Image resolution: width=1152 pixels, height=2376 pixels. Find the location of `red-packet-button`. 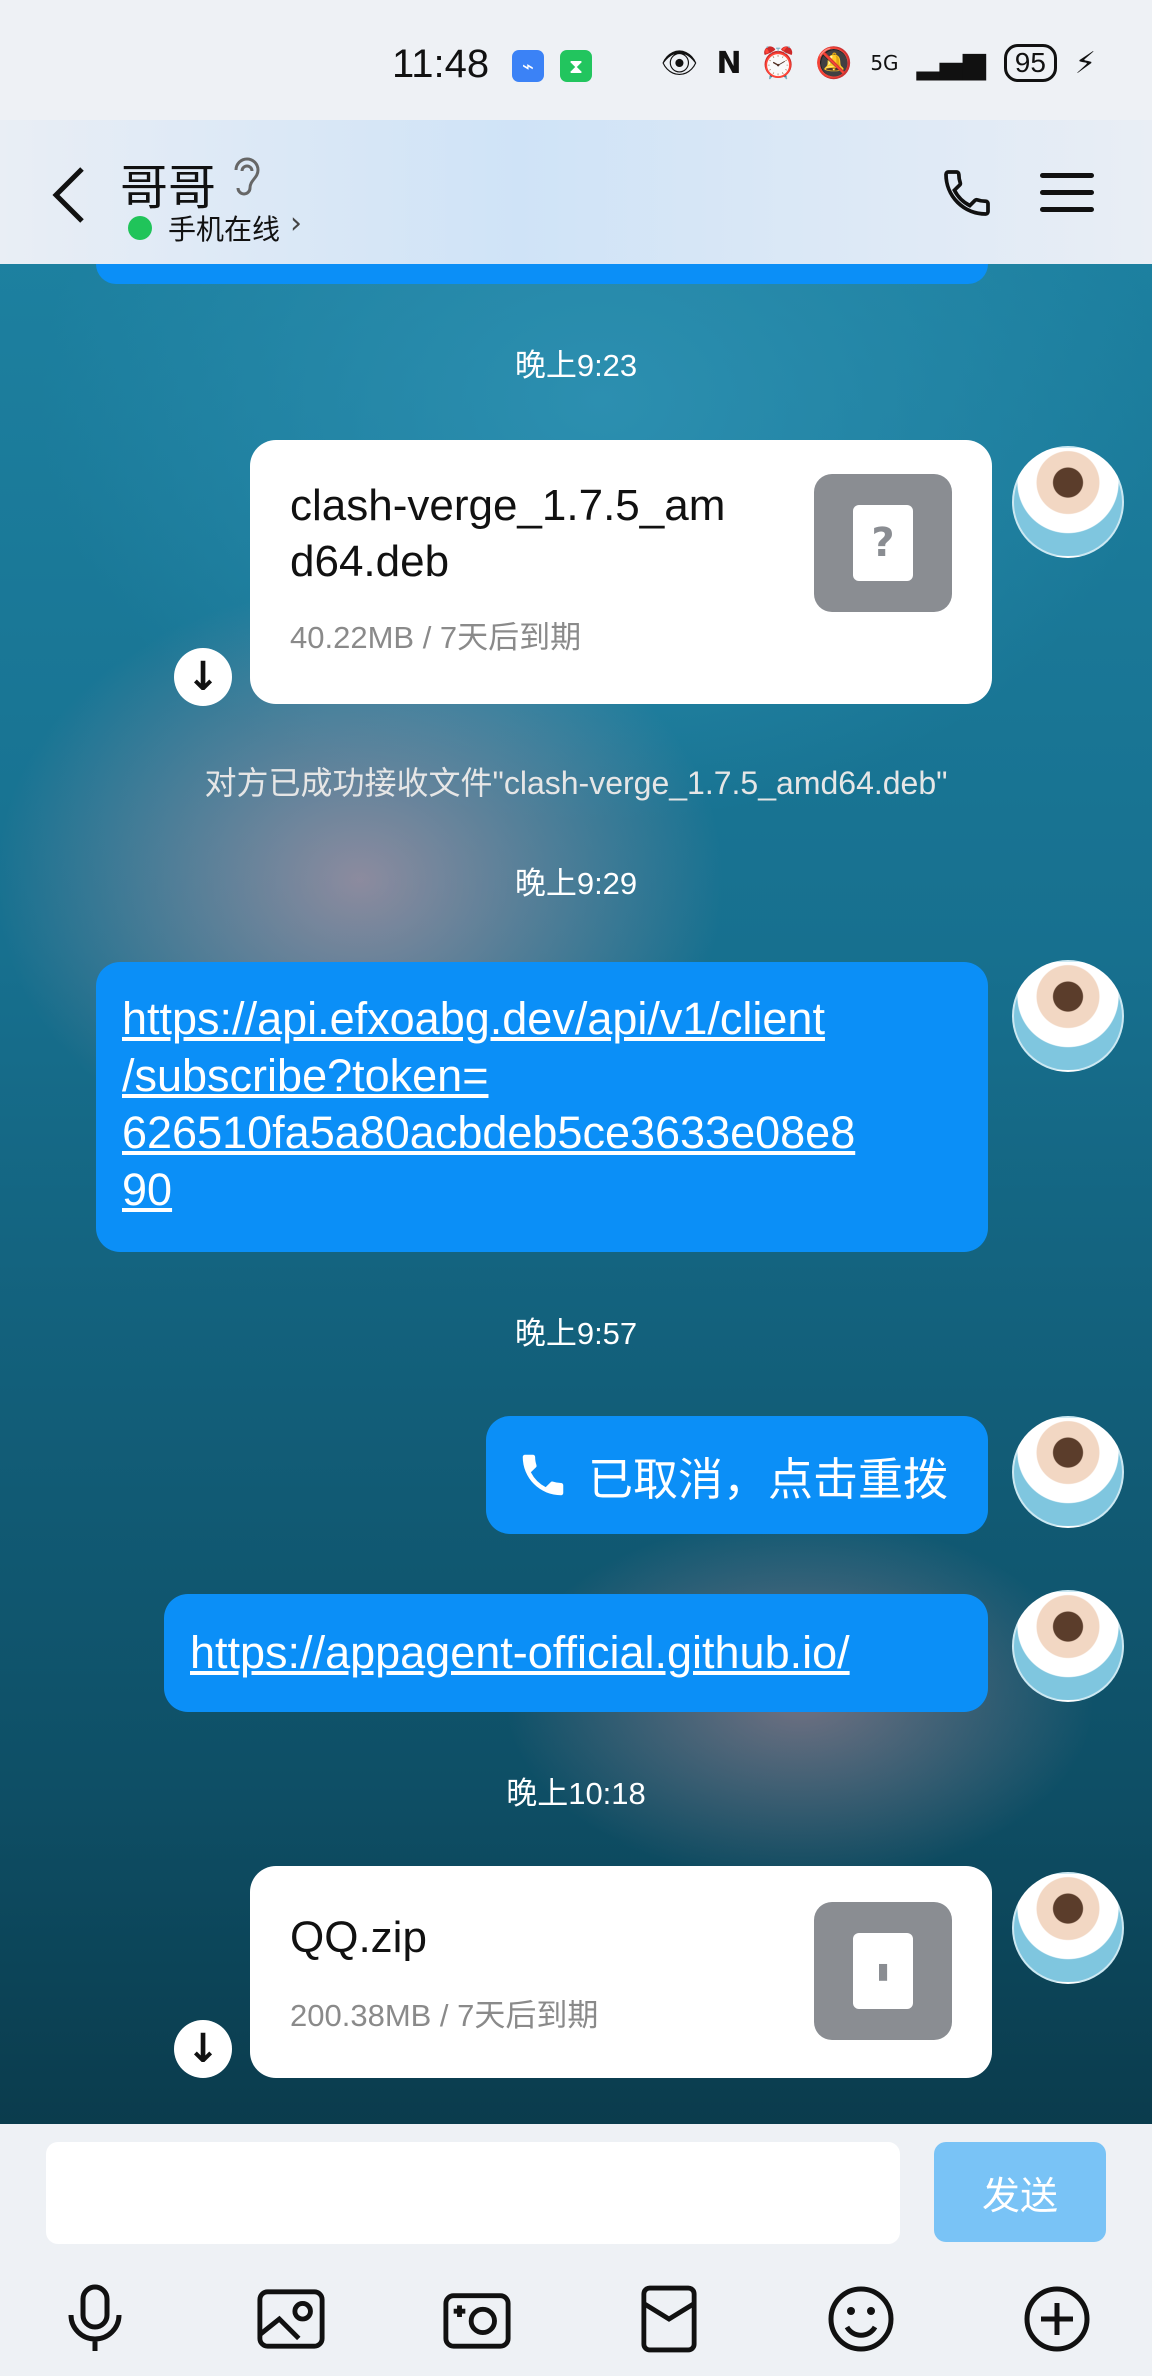

red-packet-button is located at coordinates (669, 2319).